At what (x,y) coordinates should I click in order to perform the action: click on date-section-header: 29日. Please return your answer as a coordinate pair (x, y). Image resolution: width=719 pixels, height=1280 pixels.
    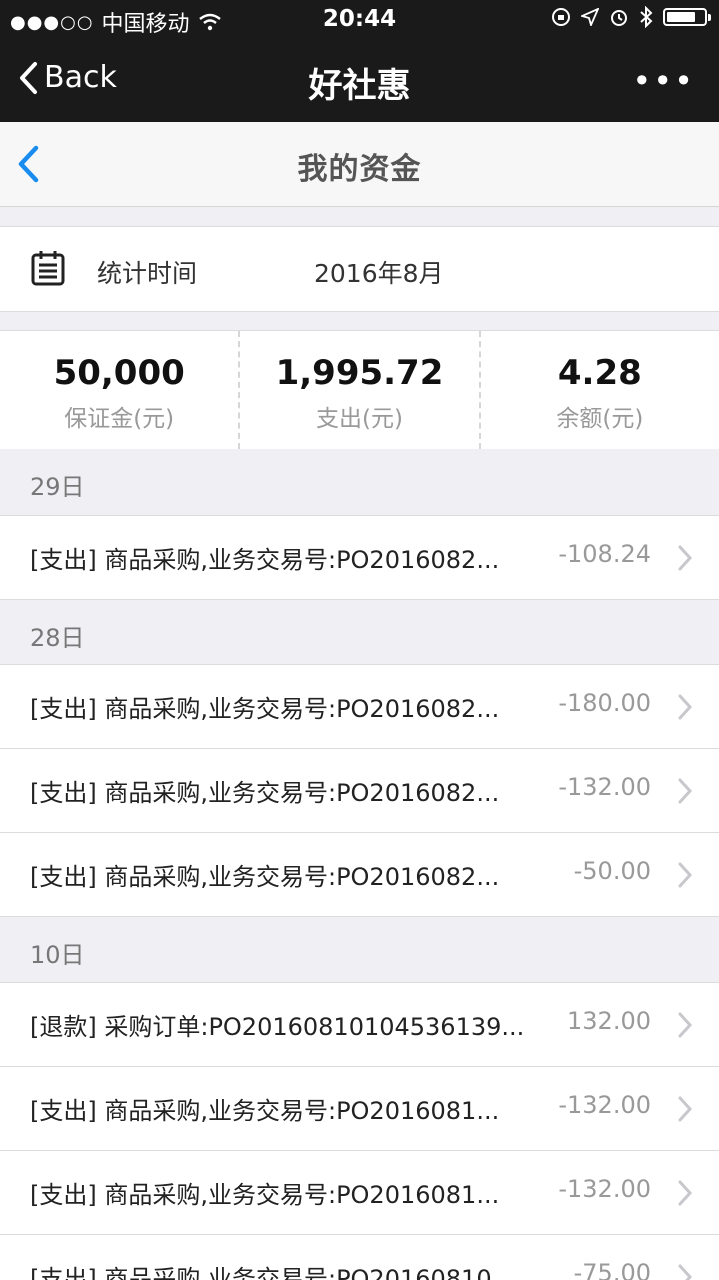
    Looking at the image, I should click on (359, 482).